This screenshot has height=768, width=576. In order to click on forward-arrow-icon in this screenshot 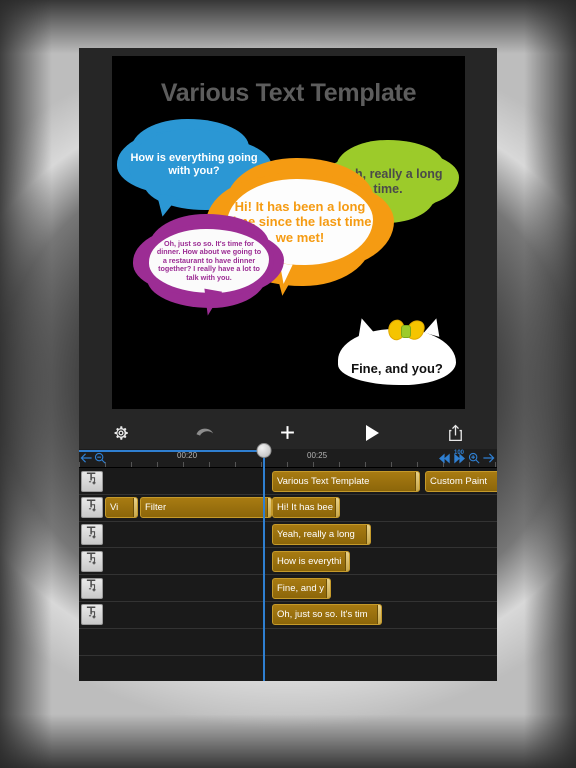, I will do `click(488, 458)`.